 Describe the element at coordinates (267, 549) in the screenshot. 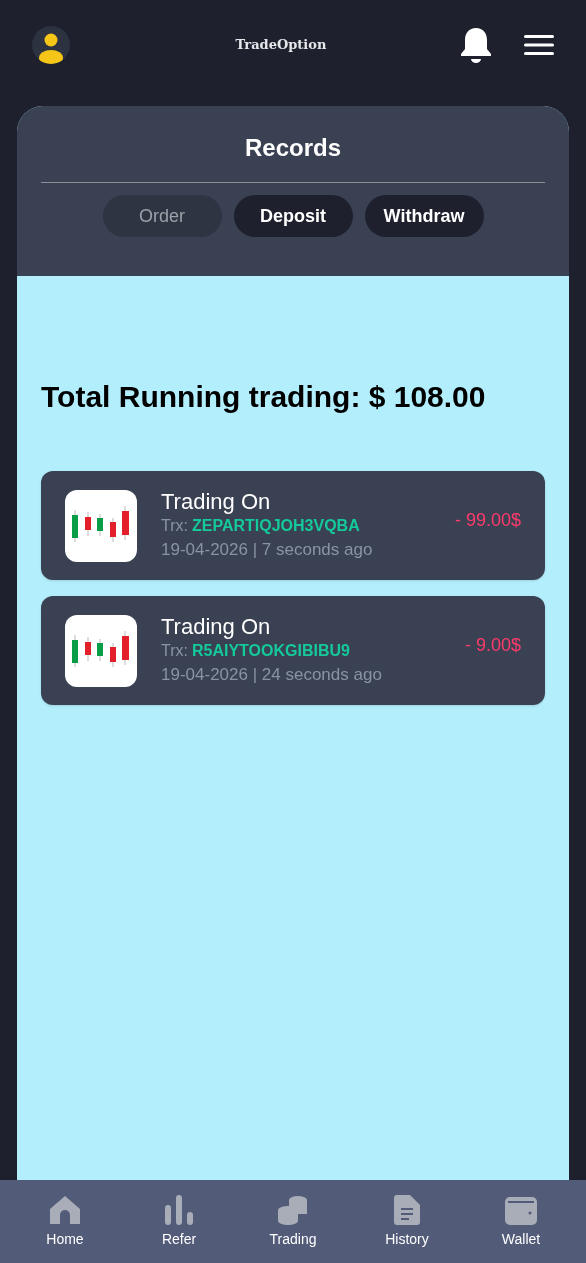

I see `transaction-time: 19-04-2026 | 7 seconds ago` at that location.